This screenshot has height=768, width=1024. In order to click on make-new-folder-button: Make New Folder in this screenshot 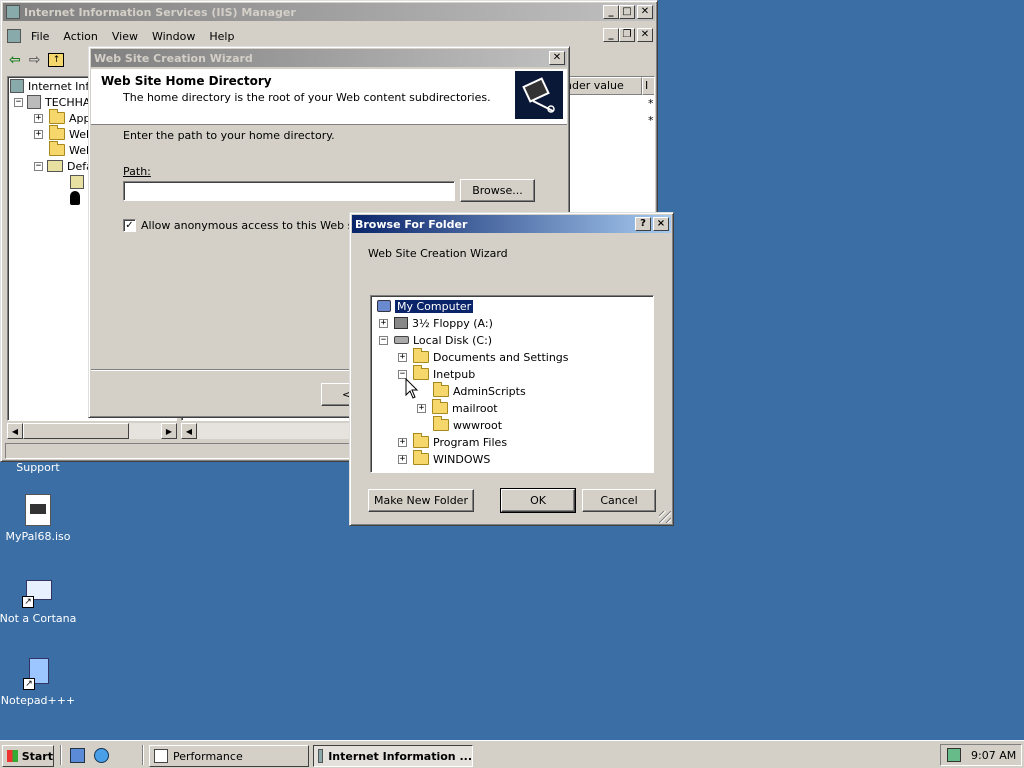, I will do `click(421, 500)`.